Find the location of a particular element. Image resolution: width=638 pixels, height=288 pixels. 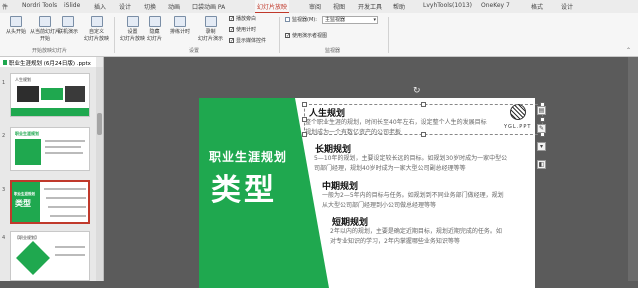

format-icon: ◧ is located at coordinates (541, 164).